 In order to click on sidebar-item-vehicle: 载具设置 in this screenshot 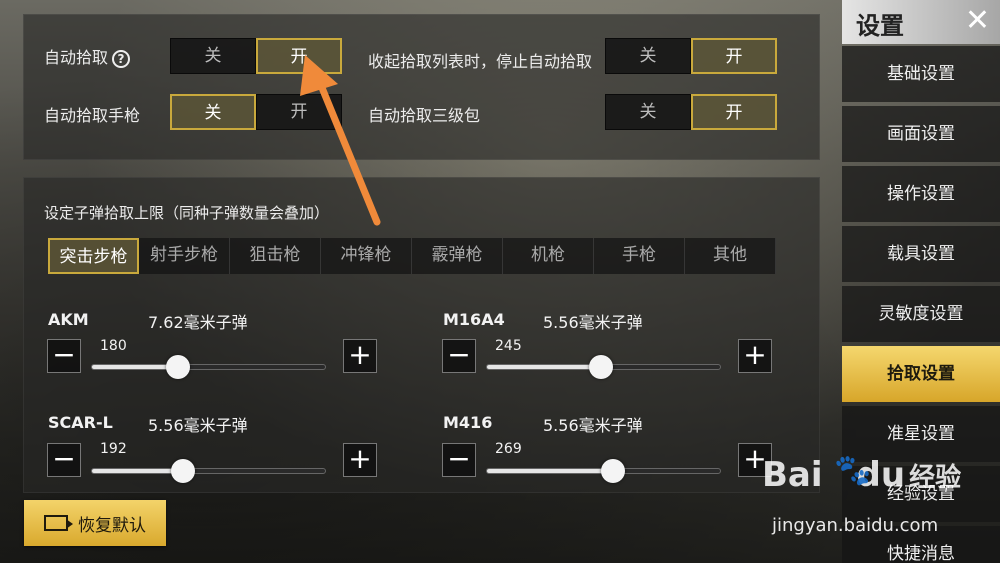, I will do `click(921, 254)`.